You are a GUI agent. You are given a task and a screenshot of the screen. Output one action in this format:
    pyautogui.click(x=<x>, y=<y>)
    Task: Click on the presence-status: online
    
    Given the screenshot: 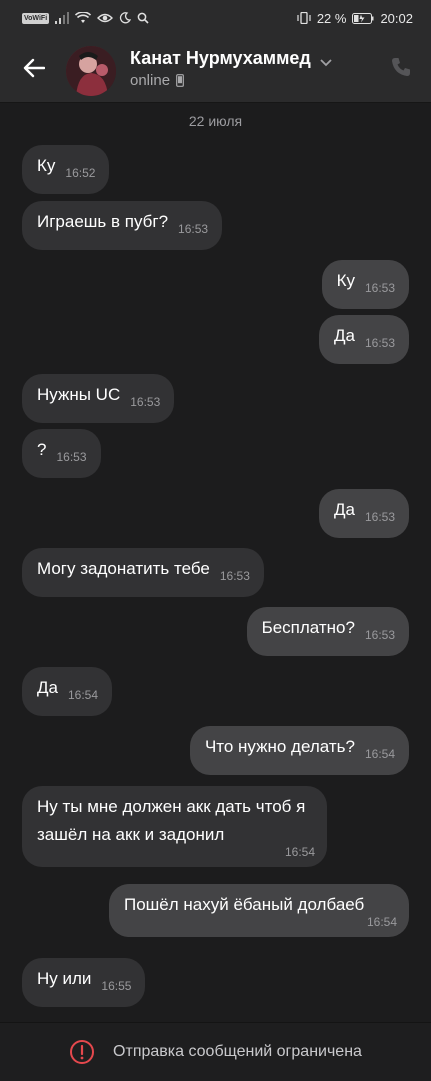 What is the action you would take?
    pyautogui.click(x=157, y=80)
    